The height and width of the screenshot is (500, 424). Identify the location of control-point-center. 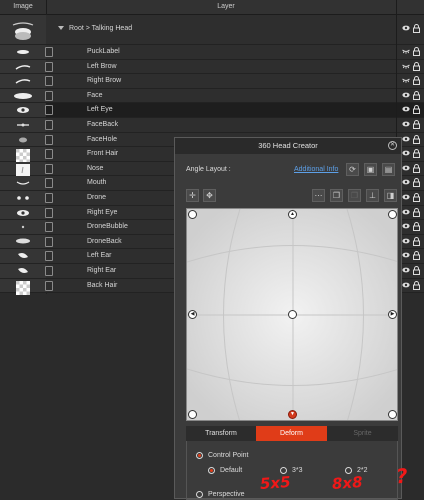
(292, 314).